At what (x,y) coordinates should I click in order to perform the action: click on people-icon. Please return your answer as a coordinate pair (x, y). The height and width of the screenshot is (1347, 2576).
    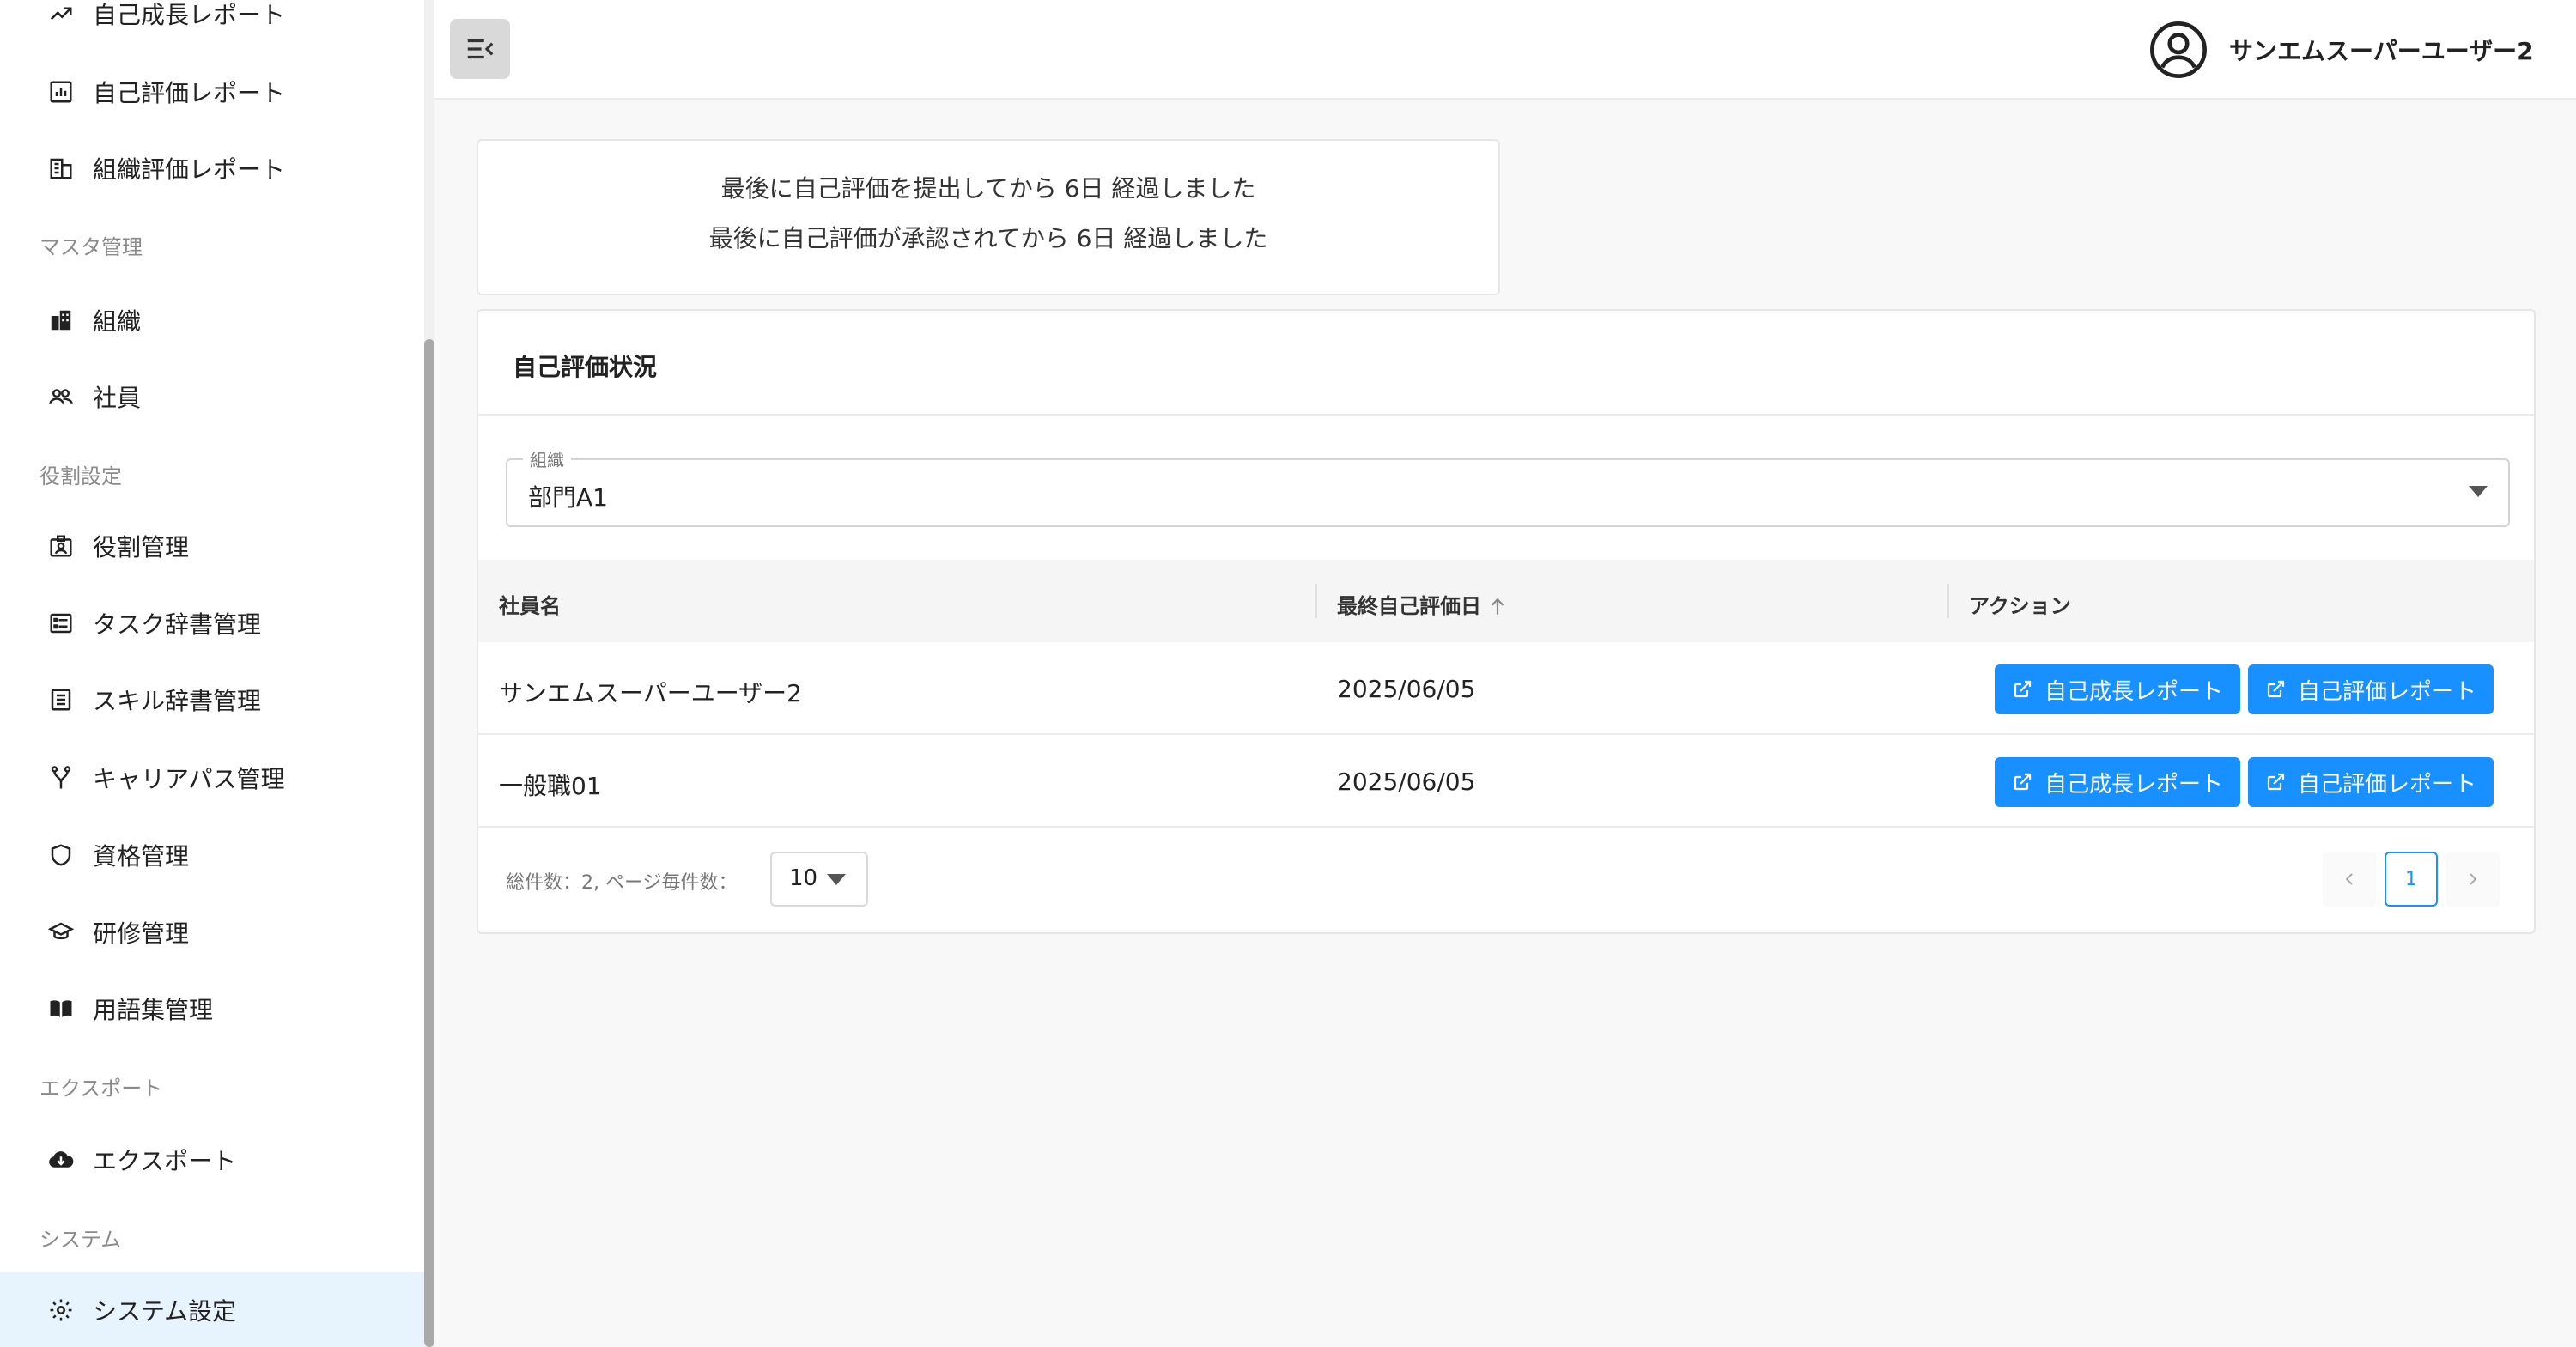
    Looking at the image, I should click on (61, 396).